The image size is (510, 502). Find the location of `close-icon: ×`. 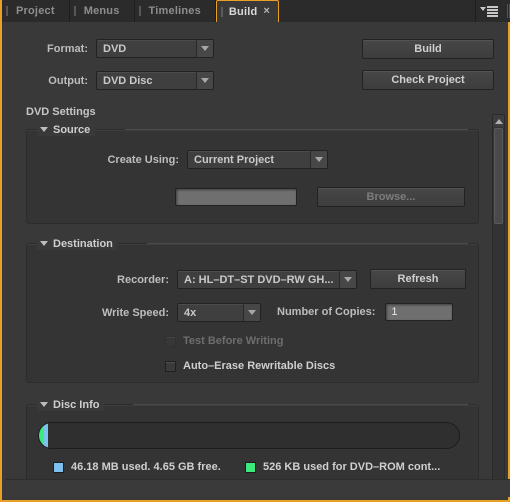

close-icon: × is located at coordinates (266, 11).